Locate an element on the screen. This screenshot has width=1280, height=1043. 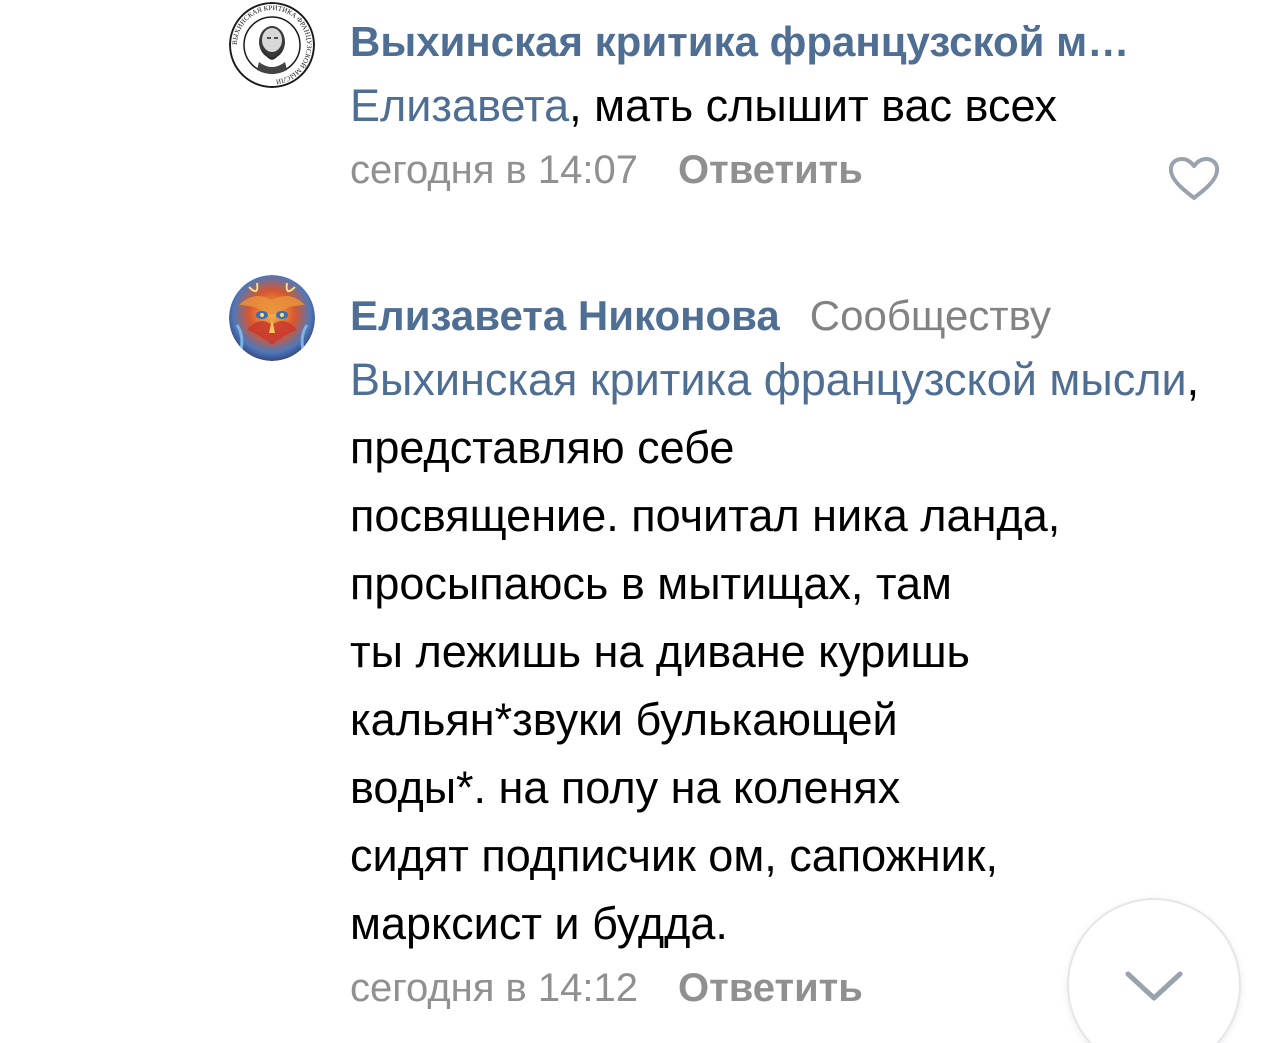
avatar is located at coordinates (272, 318).